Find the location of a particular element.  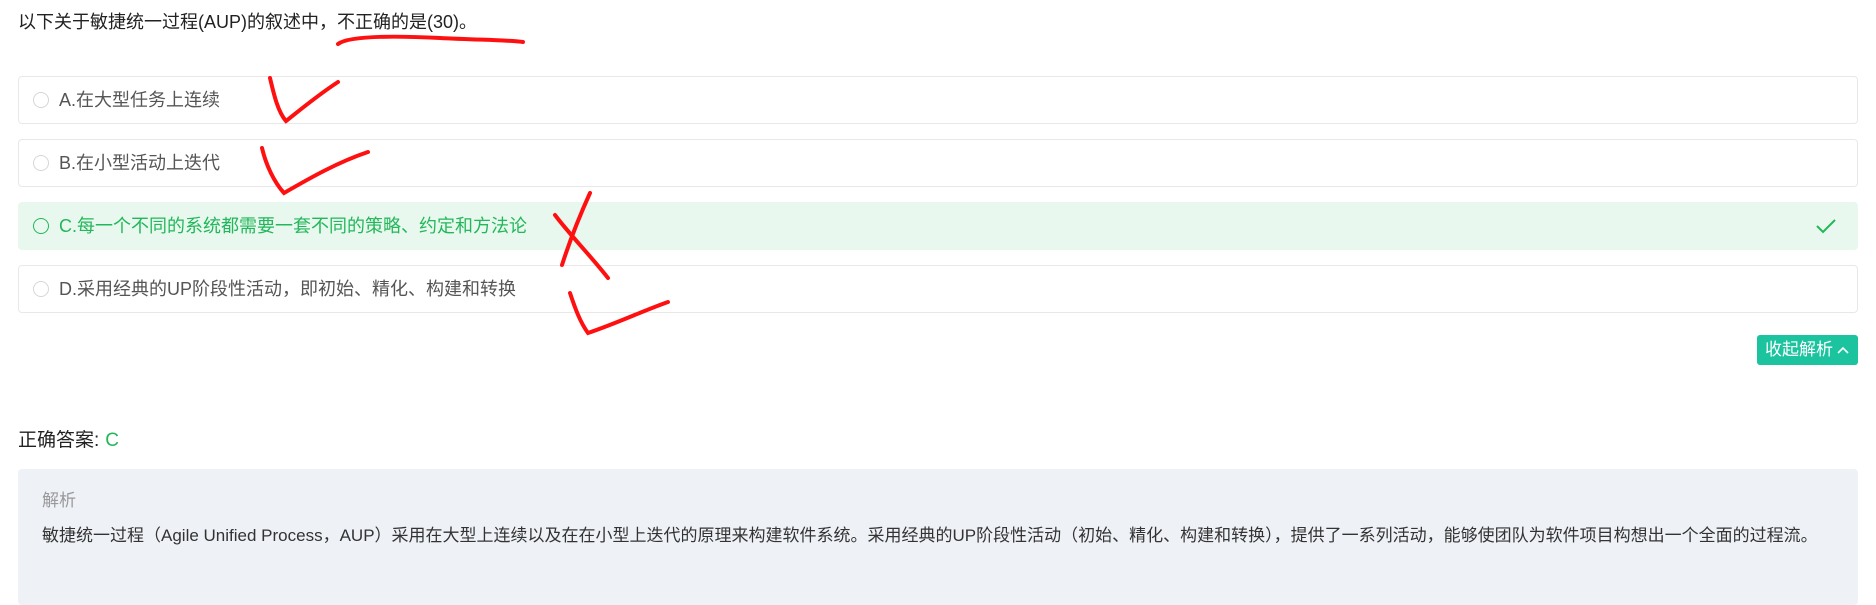

option-b: B.在小型活动上迭代 is located at coordinates (938, 163).